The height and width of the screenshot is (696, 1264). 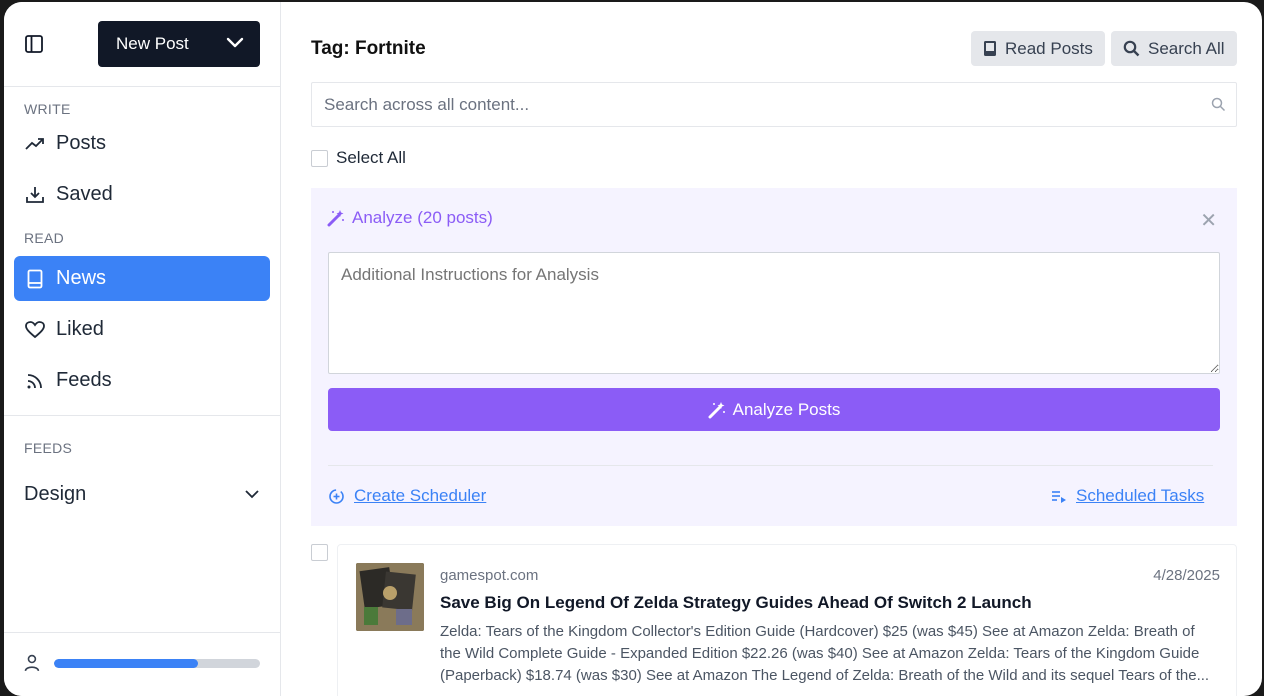 I want to click on section-feeds: FEEDS, so click(x=48, y=448).